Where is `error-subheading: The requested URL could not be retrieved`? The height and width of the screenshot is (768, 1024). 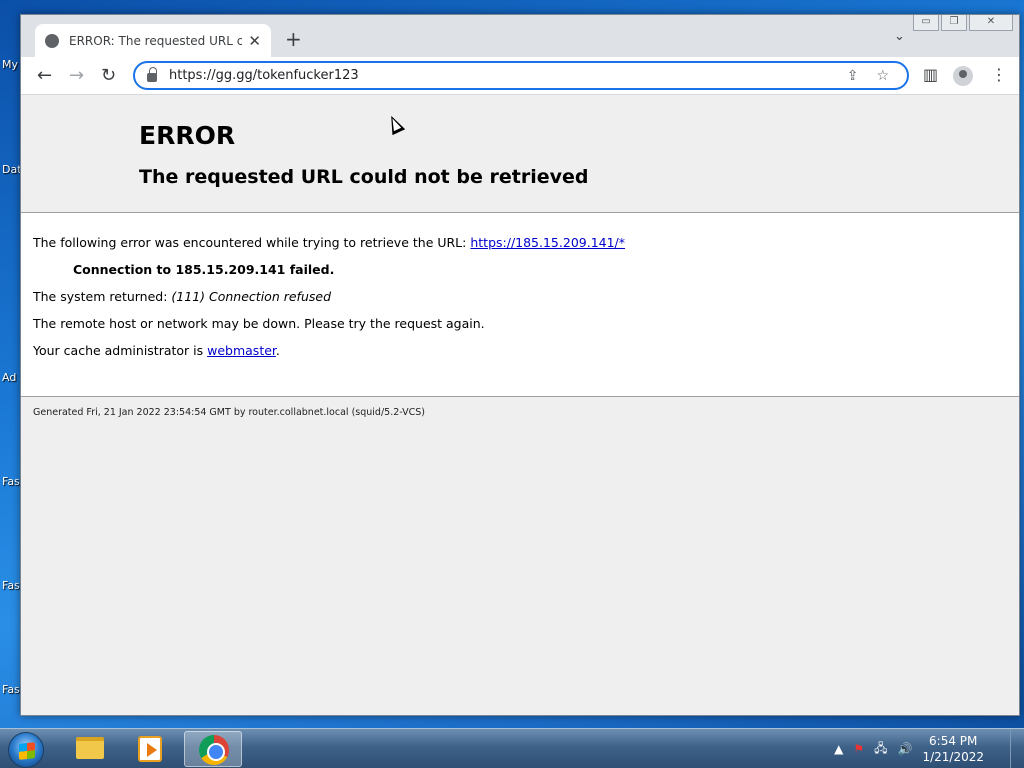
error-subheading: The requested URL could not be retrieved is located at coordinates (364, 177).